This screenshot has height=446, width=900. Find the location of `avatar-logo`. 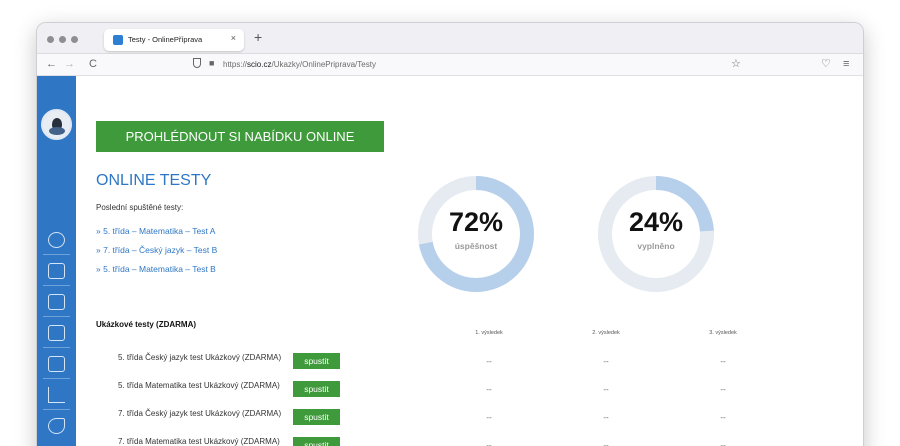

avatar-logo is located at coordinates (56, 124).